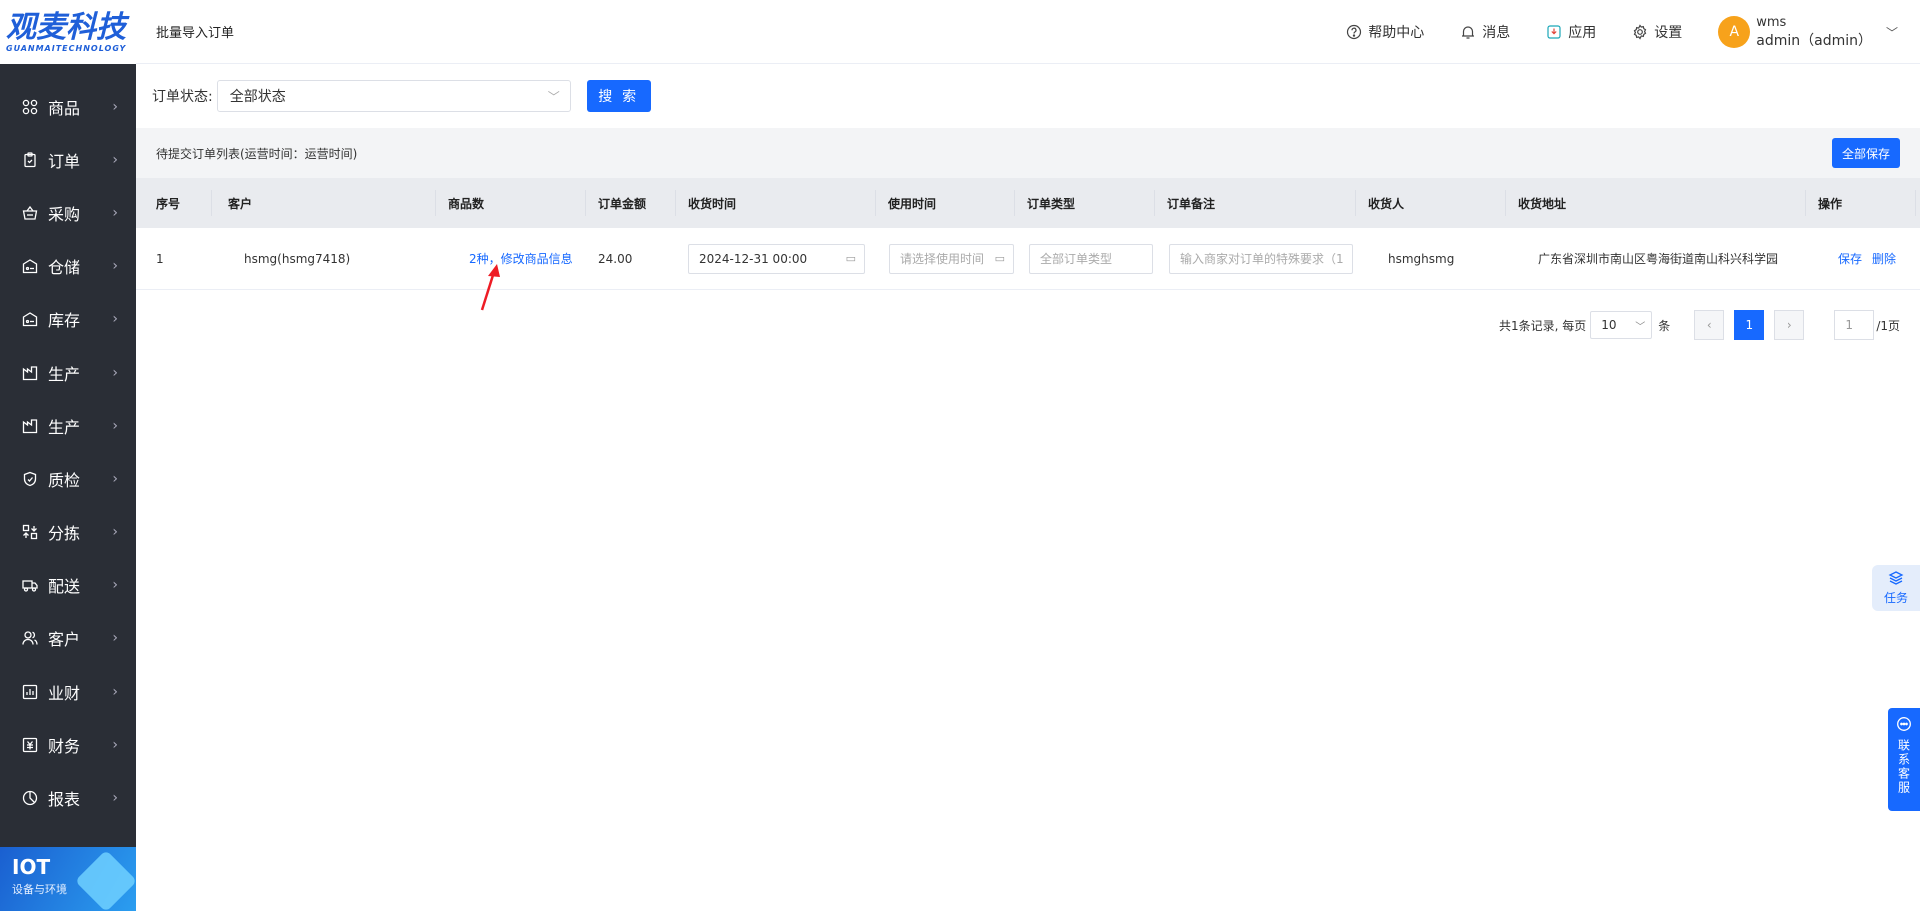 This screenshot has width=1920, height=911. What do you see at coordinates (1904, 725) in the screenshot?
I see `chat-icon` at bounding box center [1904, 725].